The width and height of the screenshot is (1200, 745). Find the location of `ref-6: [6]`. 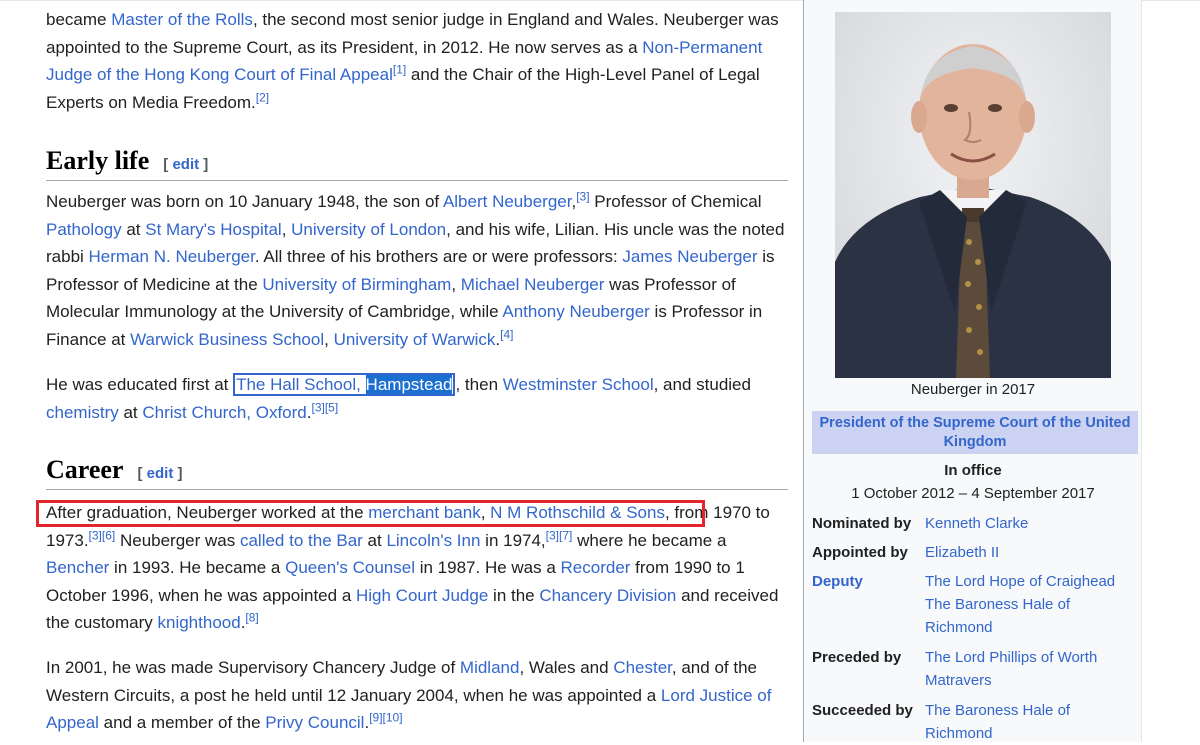

ref-6: [6] is located at coordinates (108, 535).